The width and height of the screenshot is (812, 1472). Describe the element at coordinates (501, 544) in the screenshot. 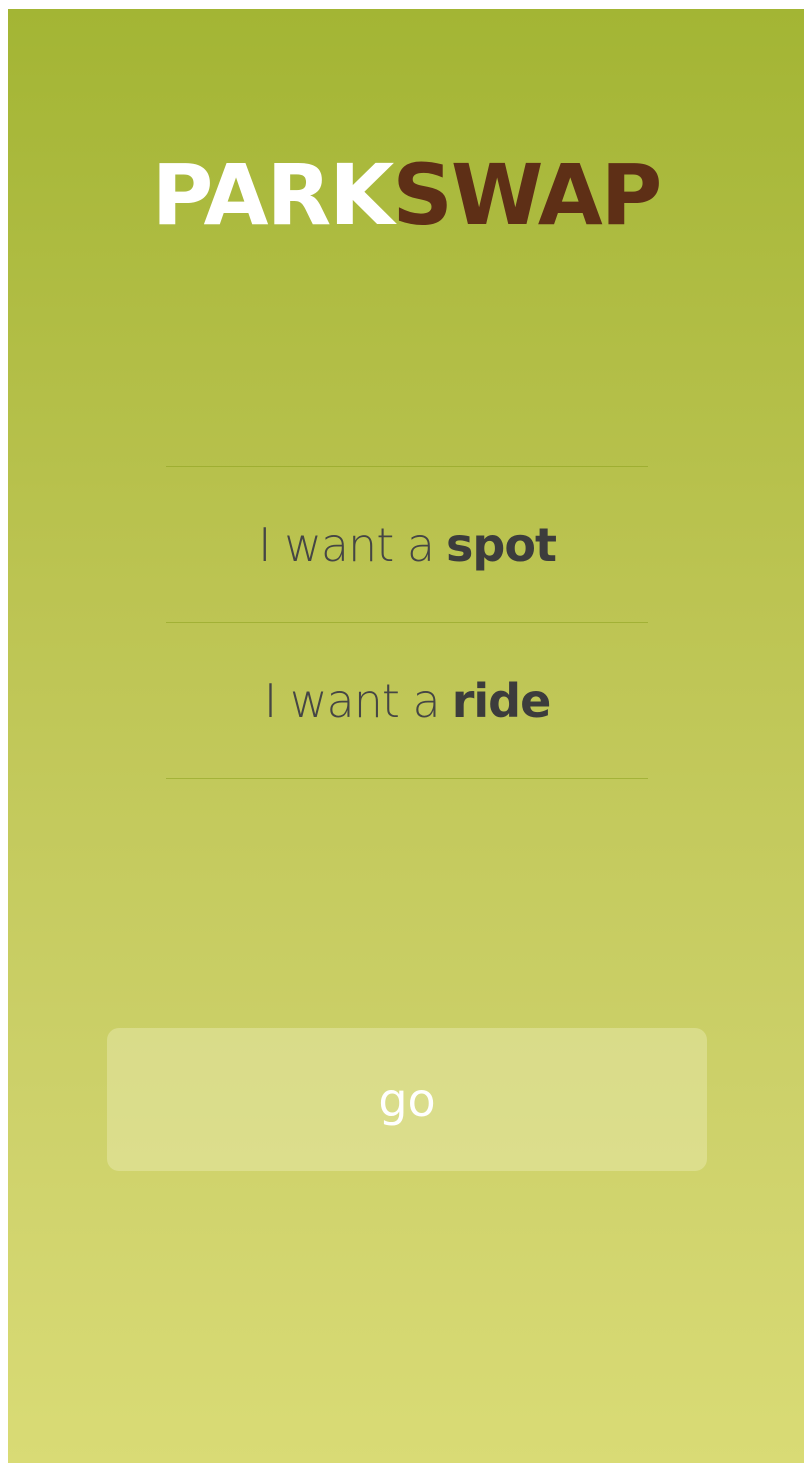

I see `option-emphasis: spot` at that location.